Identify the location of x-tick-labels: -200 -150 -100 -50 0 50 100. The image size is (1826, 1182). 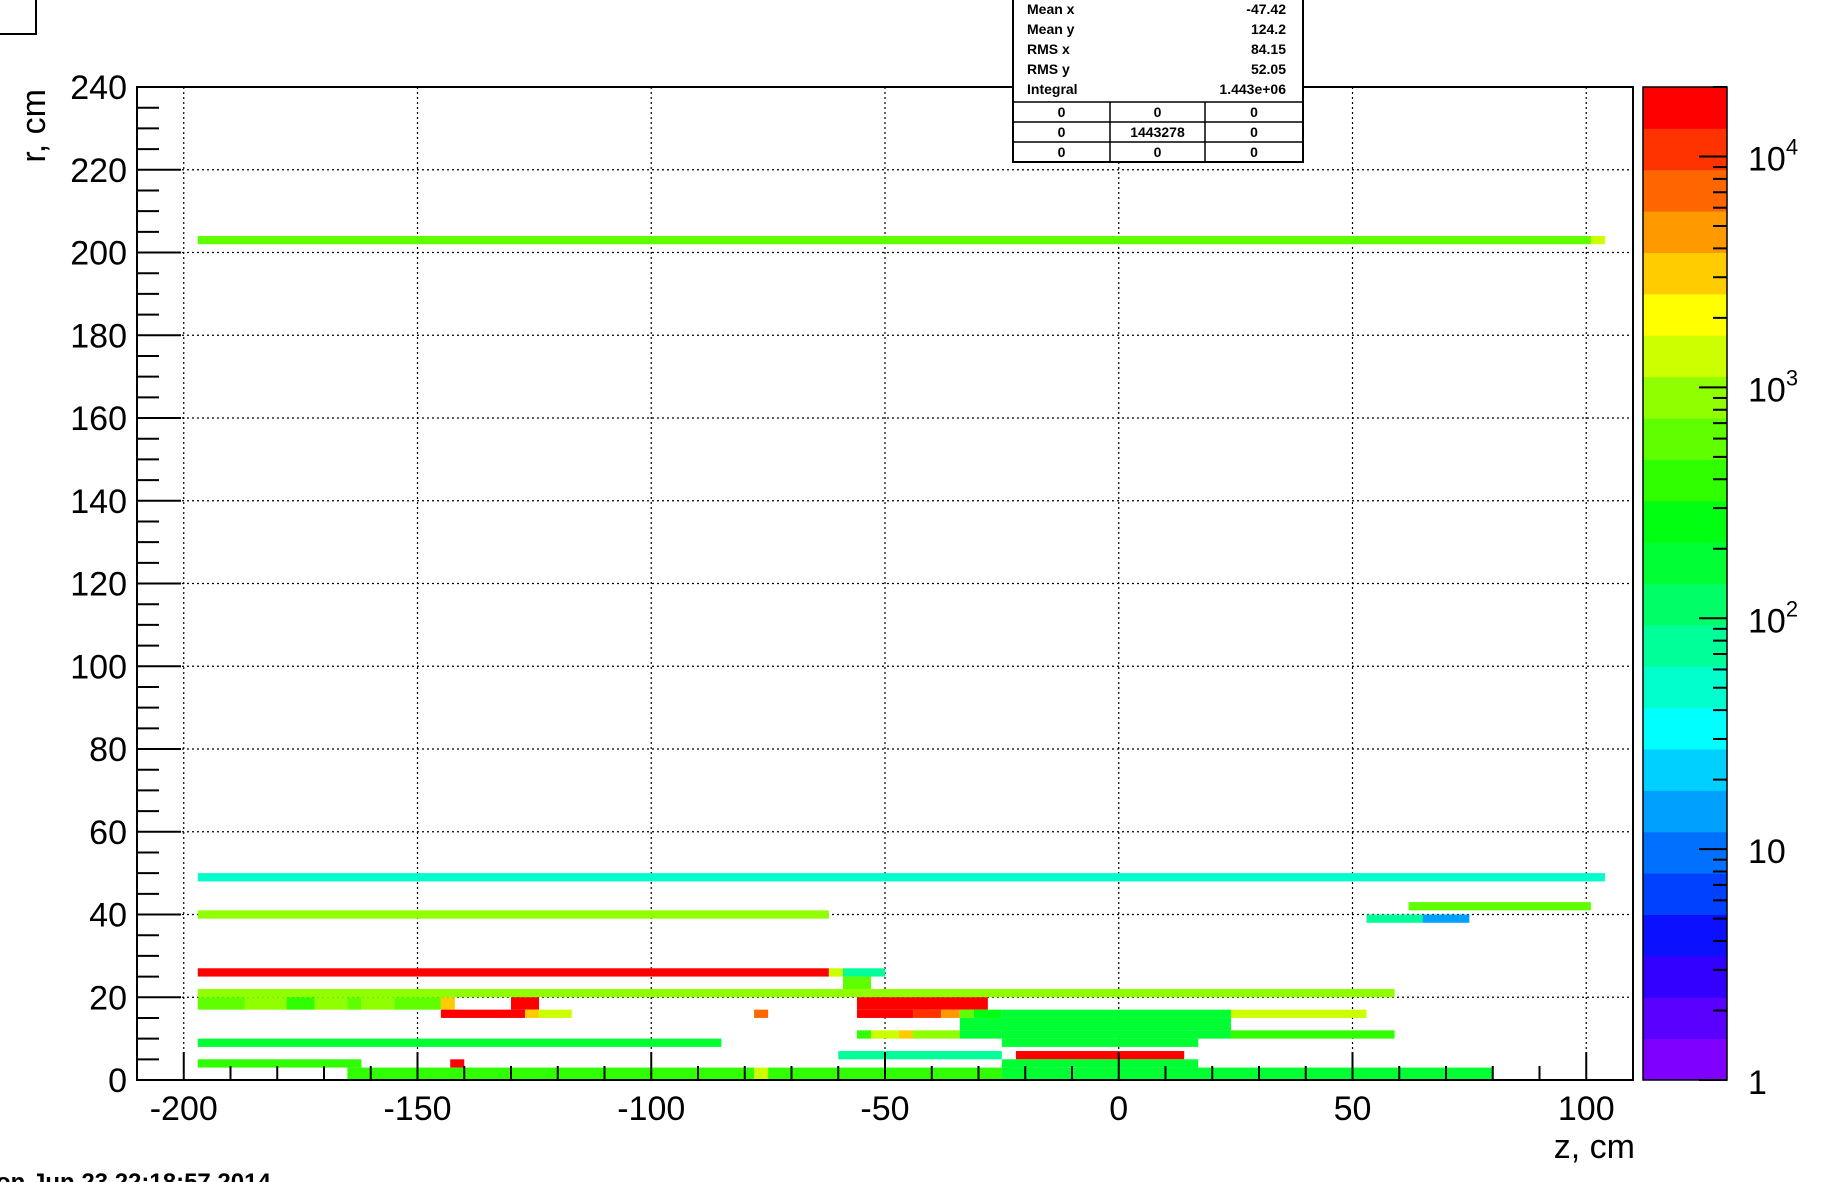
(882, 1109).